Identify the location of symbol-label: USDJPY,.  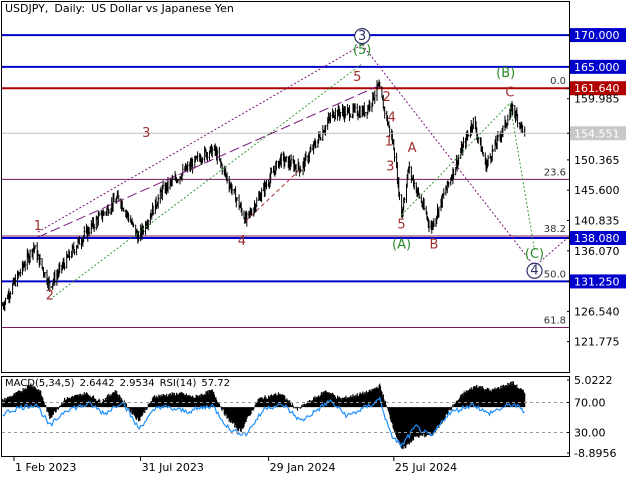
(27, 8).